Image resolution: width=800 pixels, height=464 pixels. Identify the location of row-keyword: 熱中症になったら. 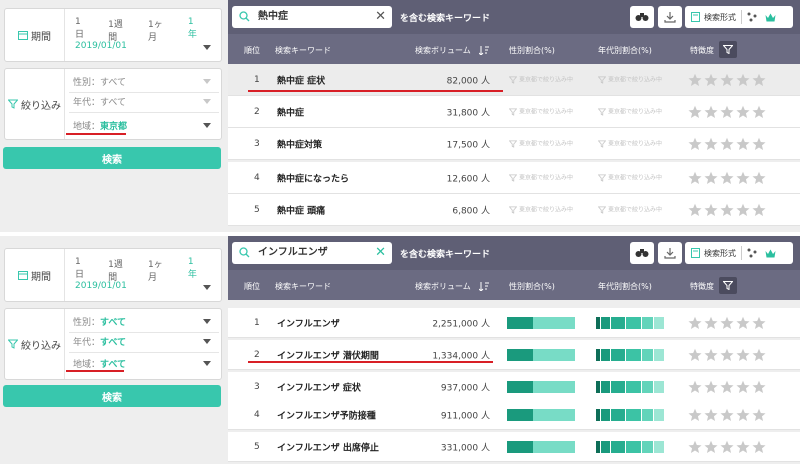
(313, 177).